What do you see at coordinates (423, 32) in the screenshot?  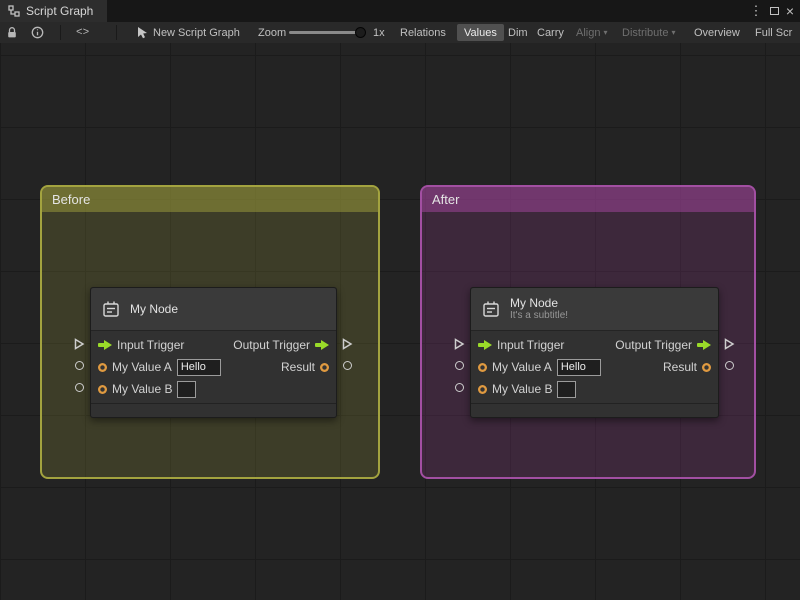 I see `relations-button: Relations` at bounding box center [423, 32].